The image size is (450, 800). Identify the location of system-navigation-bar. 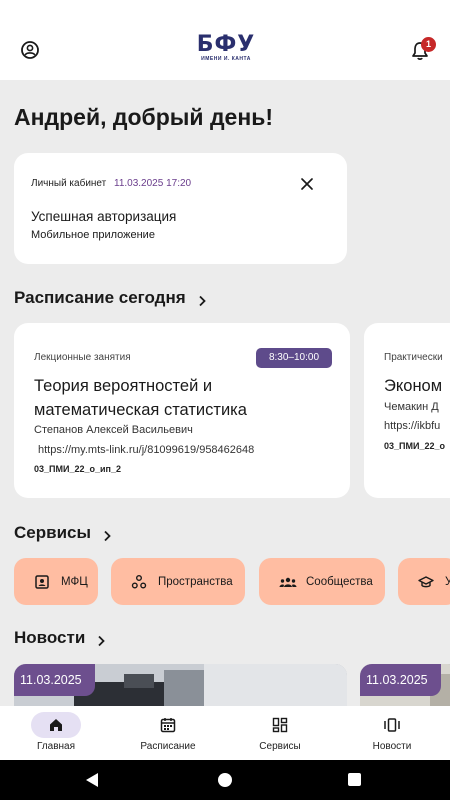
(225, 780).